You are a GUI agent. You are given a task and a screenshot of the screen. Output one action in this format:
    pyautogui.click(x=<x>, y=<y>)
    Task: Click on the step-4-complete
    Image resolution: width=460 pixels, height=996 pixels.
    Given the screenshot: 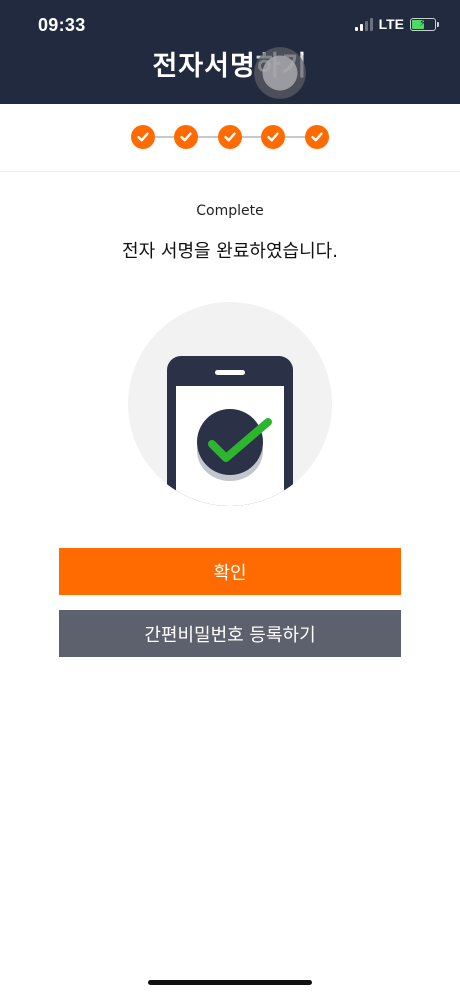 What is the action you would take?
    pyautogui.click(x=273, y=137)
    